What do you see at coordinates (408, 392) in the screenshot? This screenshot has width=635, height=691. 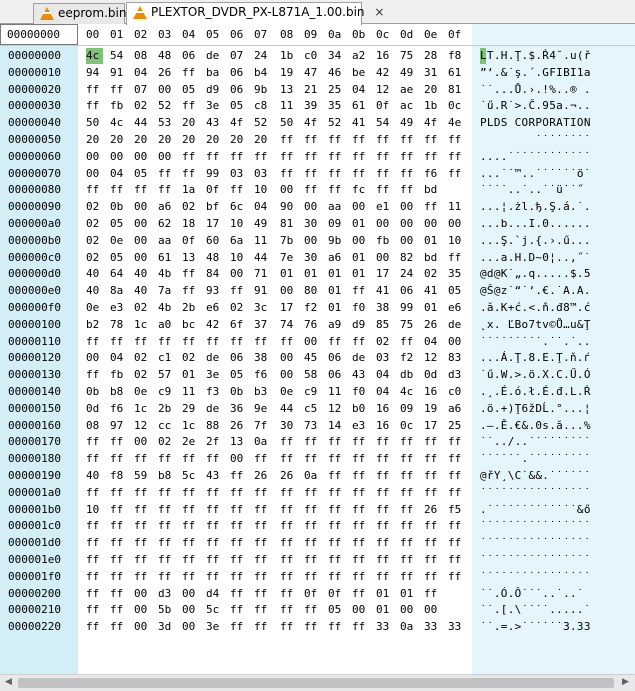 I see `hex-byte: 4c` at bounding box center [408, 392].